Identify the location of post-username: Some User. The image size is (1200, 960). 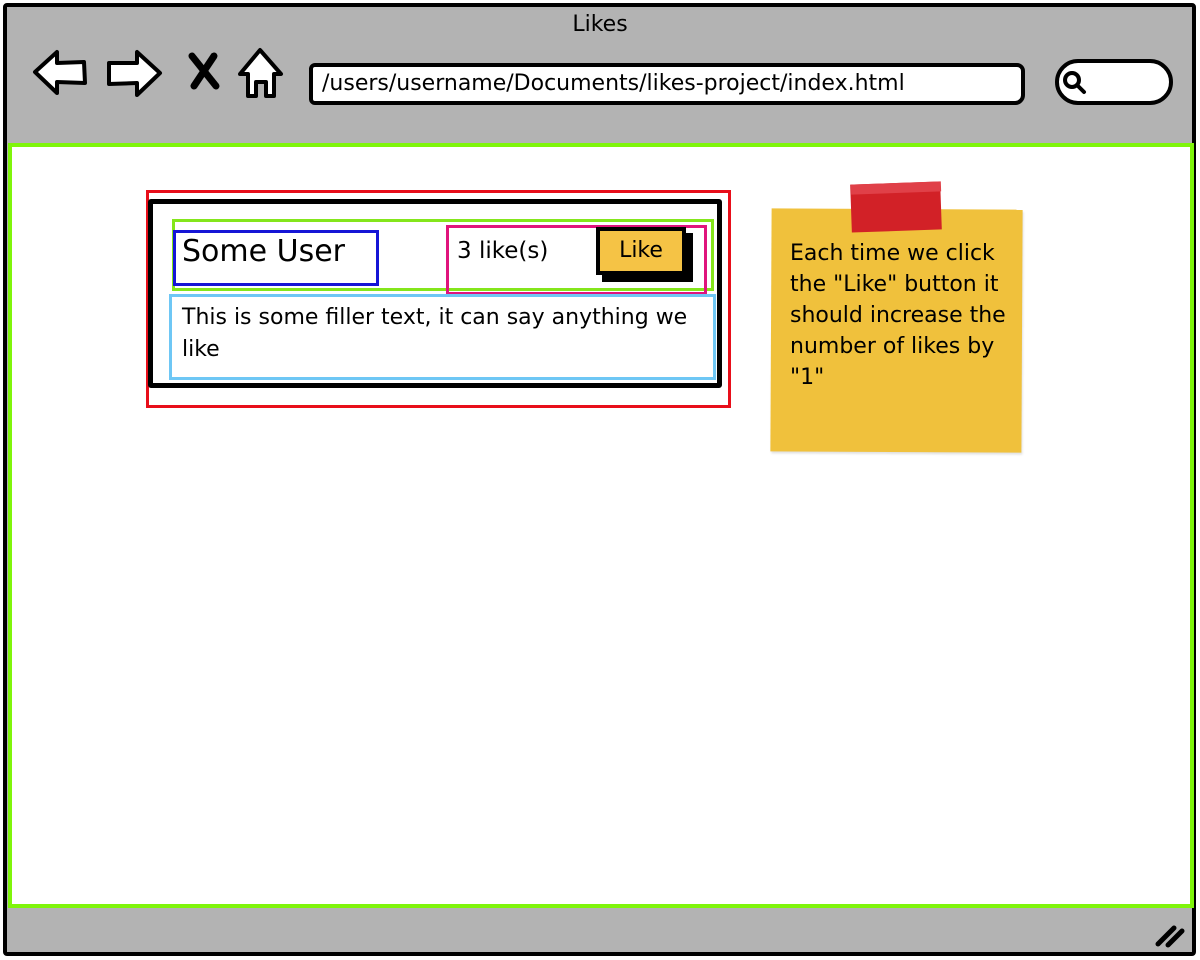
(263, 251).